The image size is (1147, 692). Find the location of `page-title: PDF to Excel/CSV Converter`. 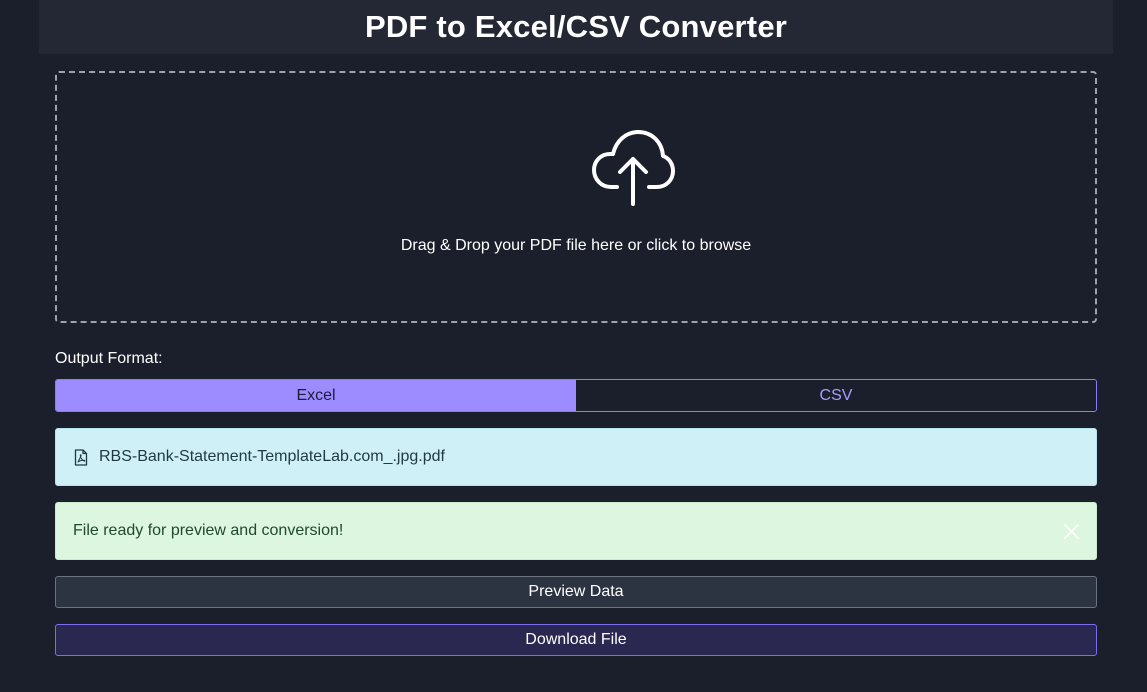

page-title: PDF to Excel/CSV Converter is located at coordinates (576, 26).